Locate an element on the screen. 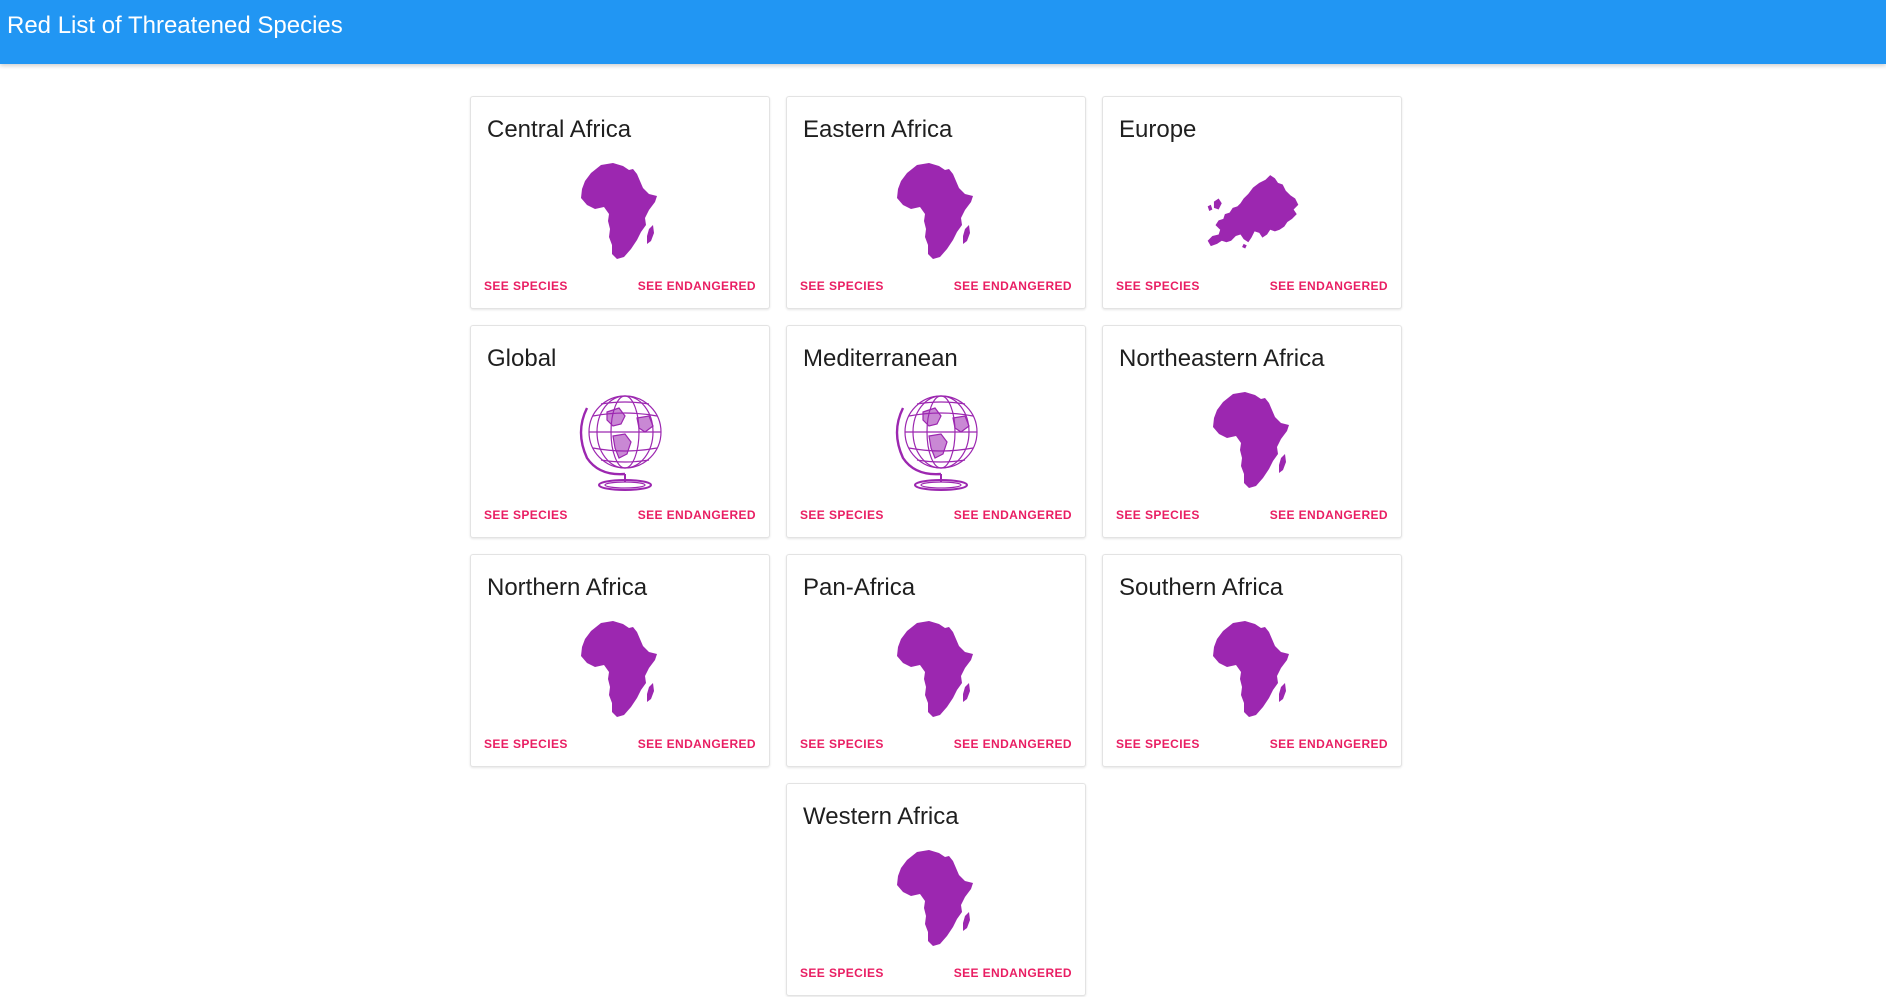  region-card-global: Global SEE SPECIES SEE ENDANGERED is located at coordinates (620, 431).